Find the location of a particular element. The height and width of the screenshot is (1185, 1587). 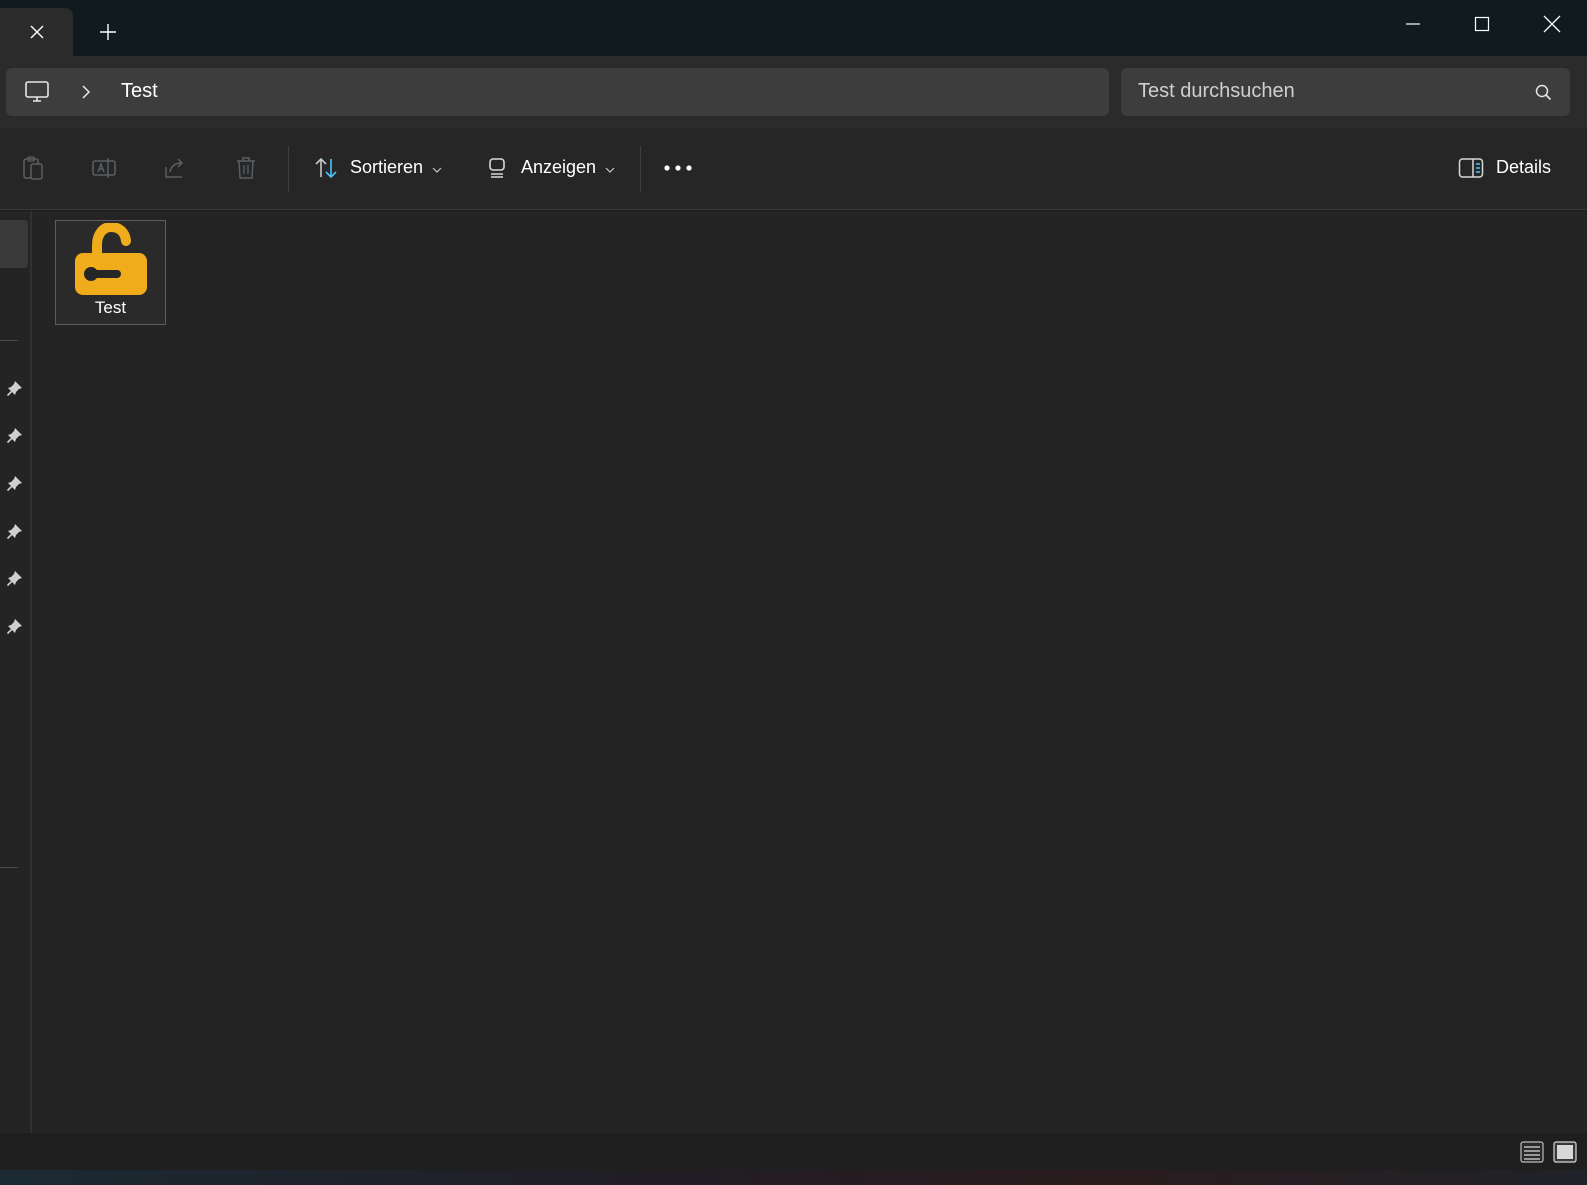

details-label: Details is located at coordinates (1524, 167).